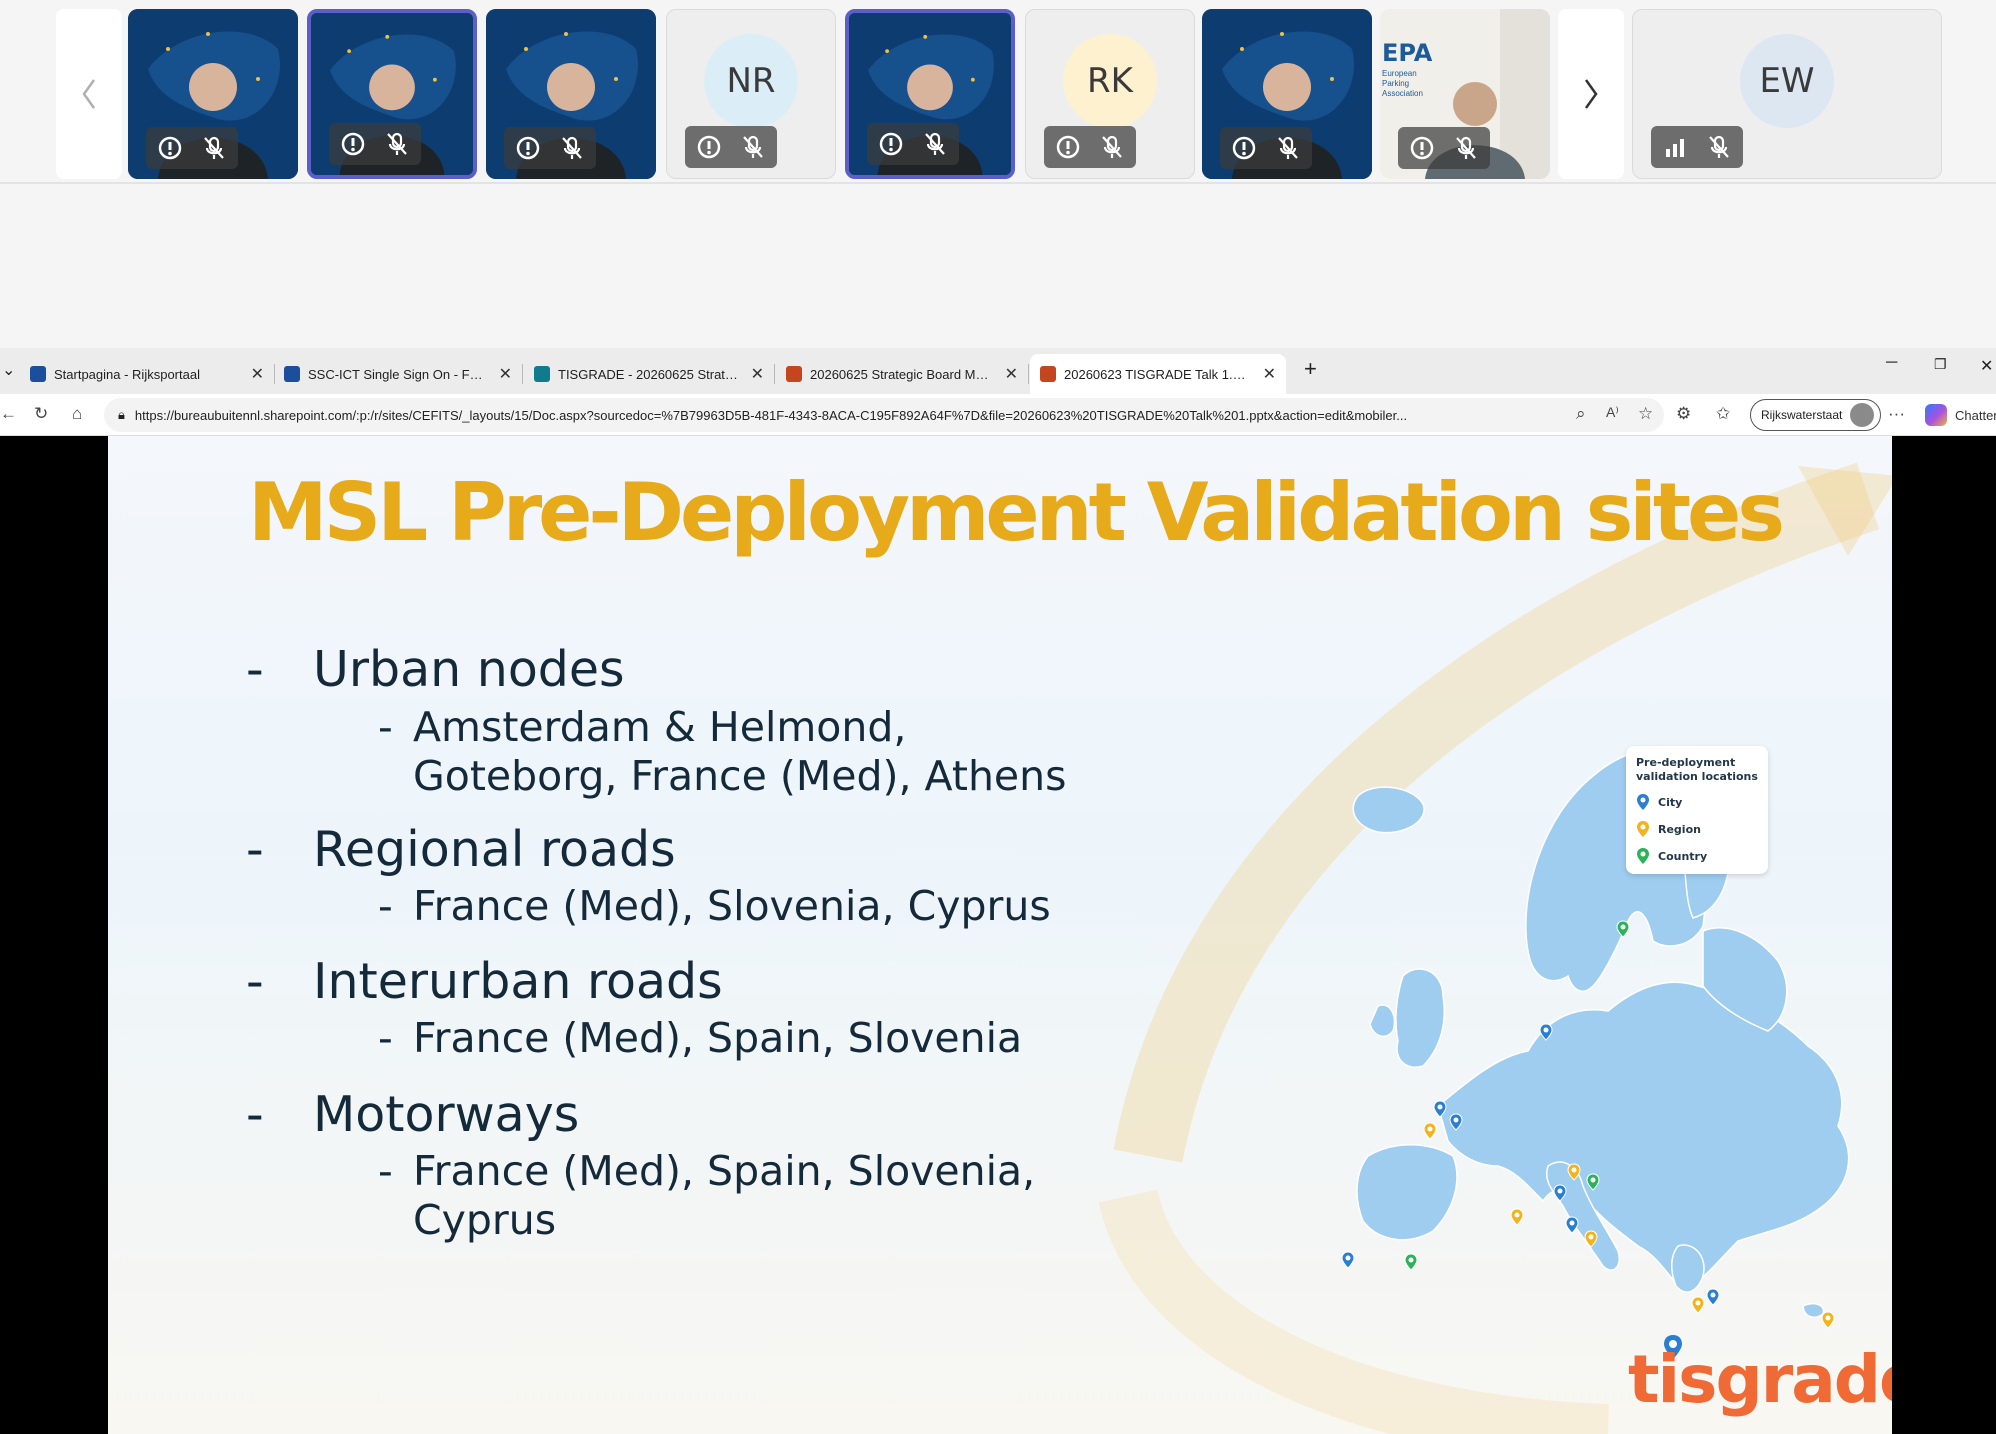 Image resolution: width=1996 pixels, height=1434 pixels. Describe the element at coordinates (1016, 512) in the screenshot. I see `slide-title: MSL Pre-Deployment Validation sites` at that location.